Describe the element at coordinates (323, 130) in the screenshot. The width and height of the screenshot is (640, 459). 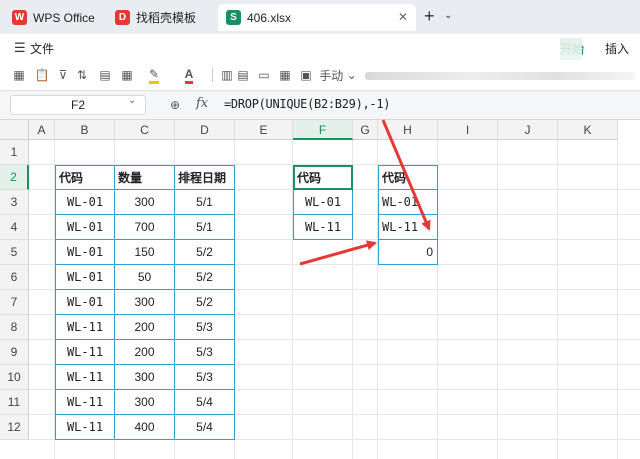
I see `column-header-f: F` at that location.